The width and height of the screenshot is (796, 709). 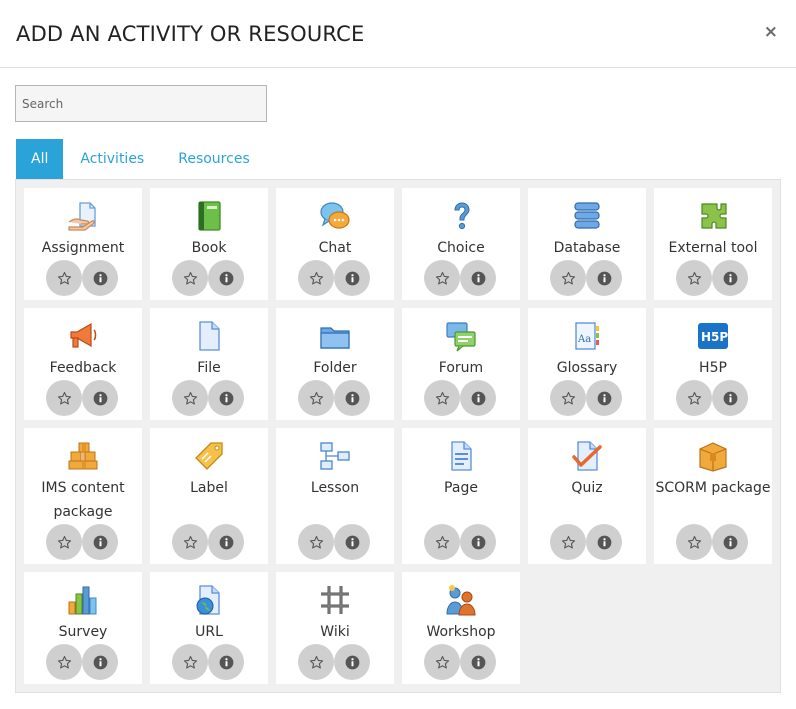 What do you see at coordinates (461, 364) in the screenshot?
I see `activity-tile-forum: Forum` at bounding box center [461, 364].